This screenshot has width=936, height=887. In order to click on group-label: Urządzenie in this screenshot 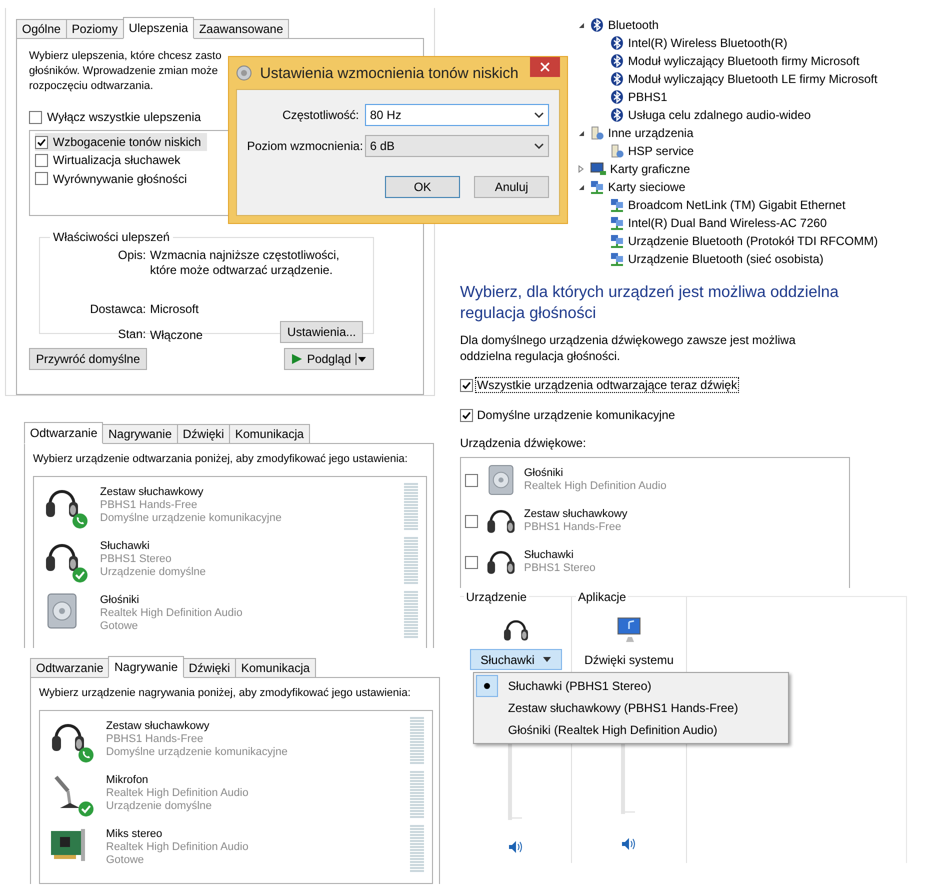, I will do `click(496, 597)`.